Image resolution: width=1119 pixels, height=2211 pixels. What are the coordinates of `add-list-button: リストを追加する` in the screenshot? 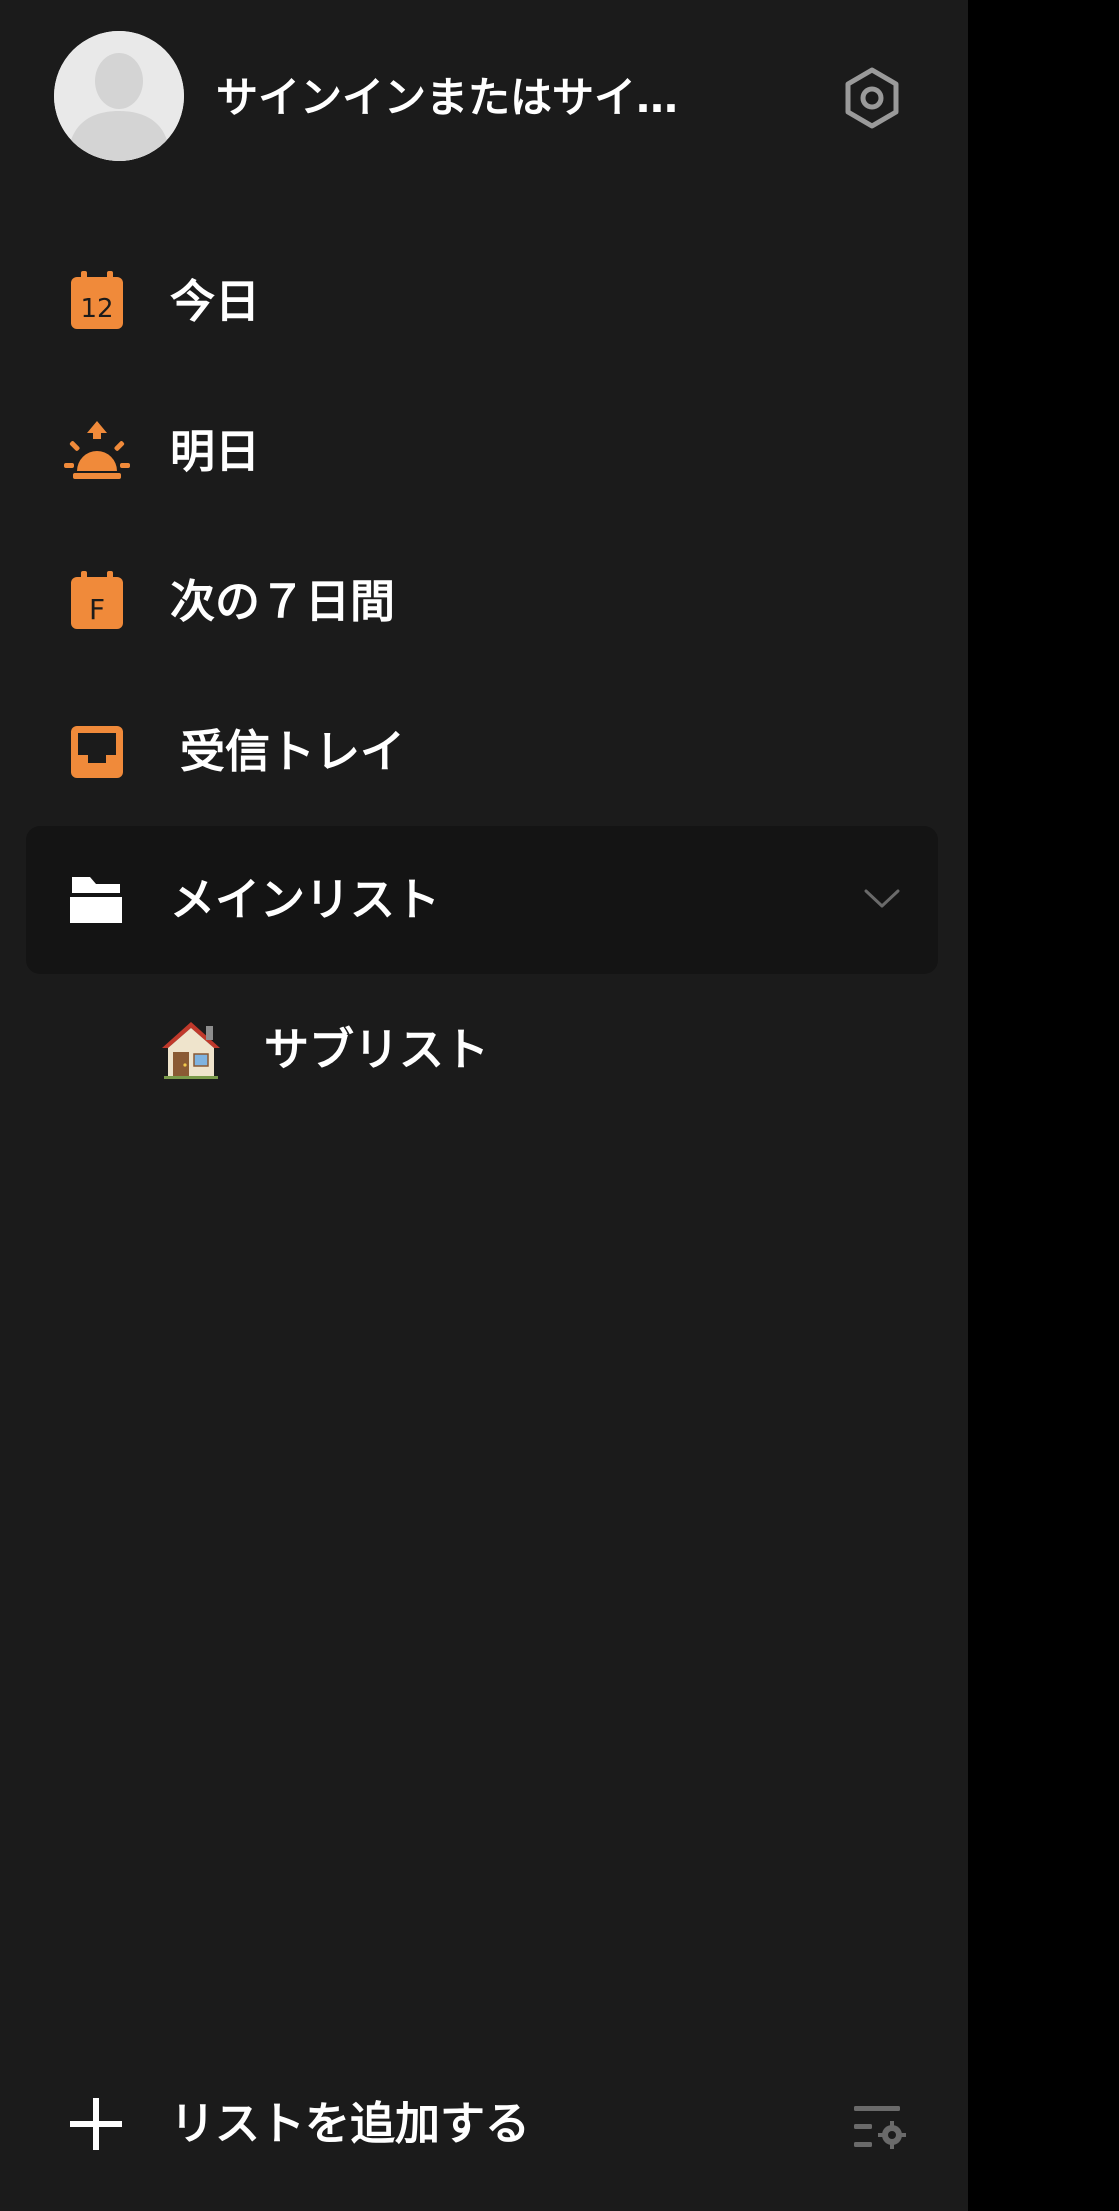 It's located at (376, 2125).